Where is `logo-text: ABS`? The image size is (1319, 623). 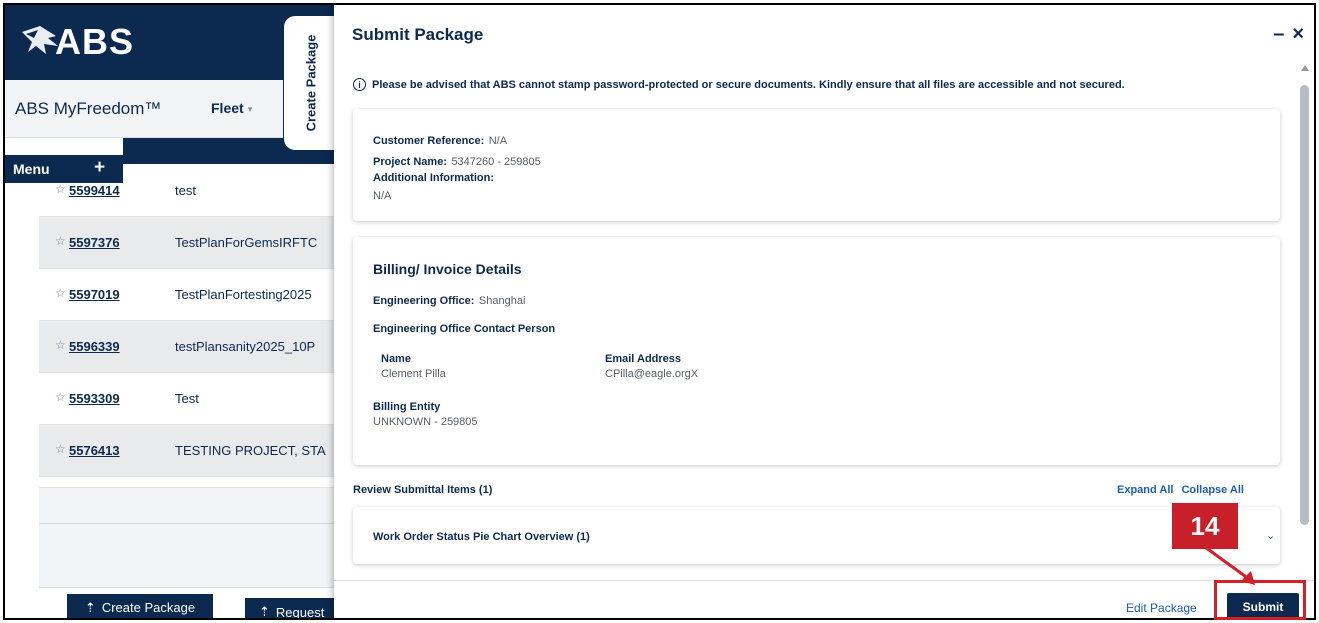
logo-text: ABS is located at coordinates (95, 41).